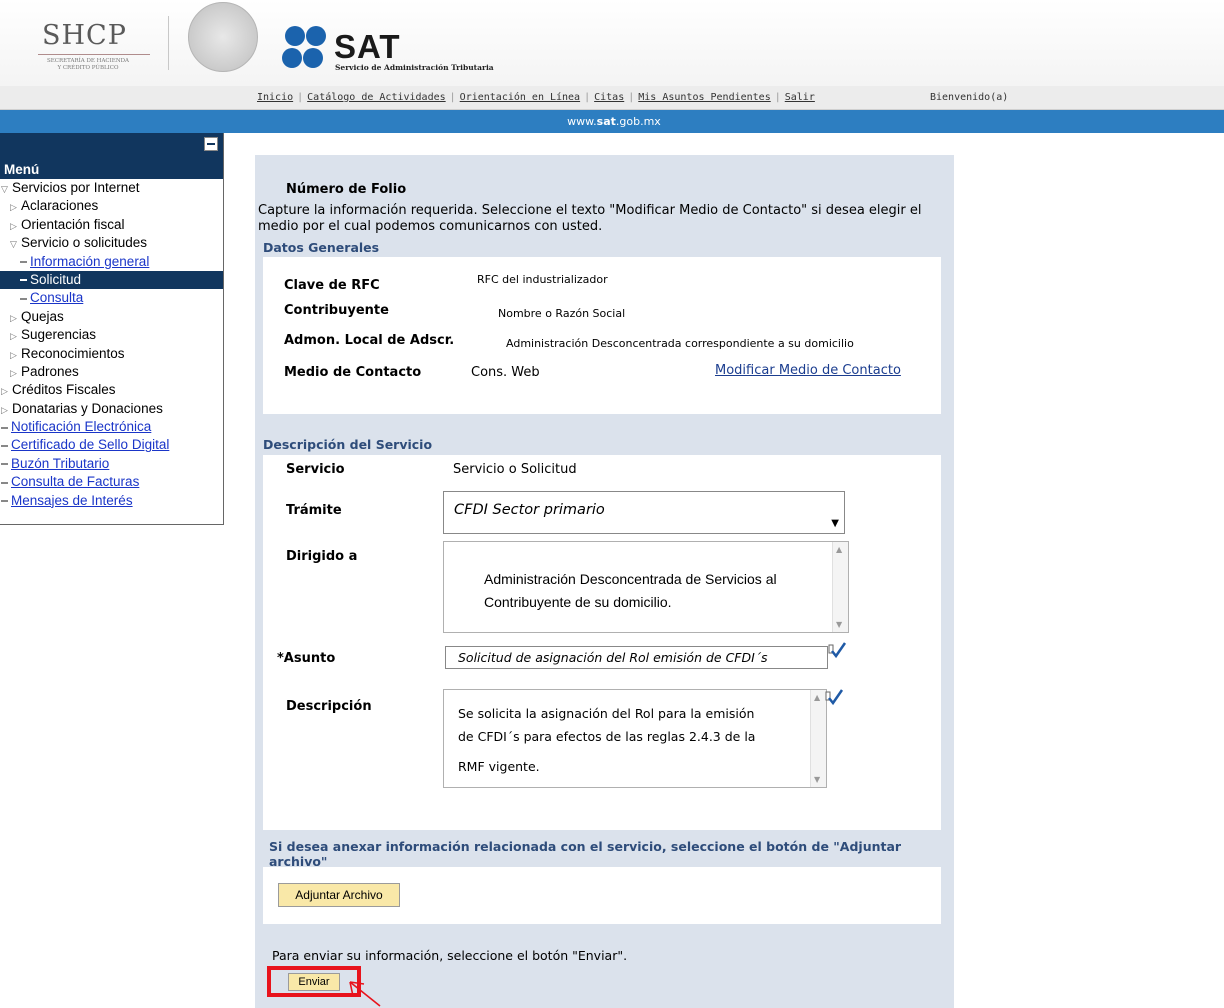 The width and height of the screenshot is (1224, 1008). Describe the element at coordinates (111, 335) in the screenshot. I see `sidebar-item: ▷ Sugerencias` at that location.